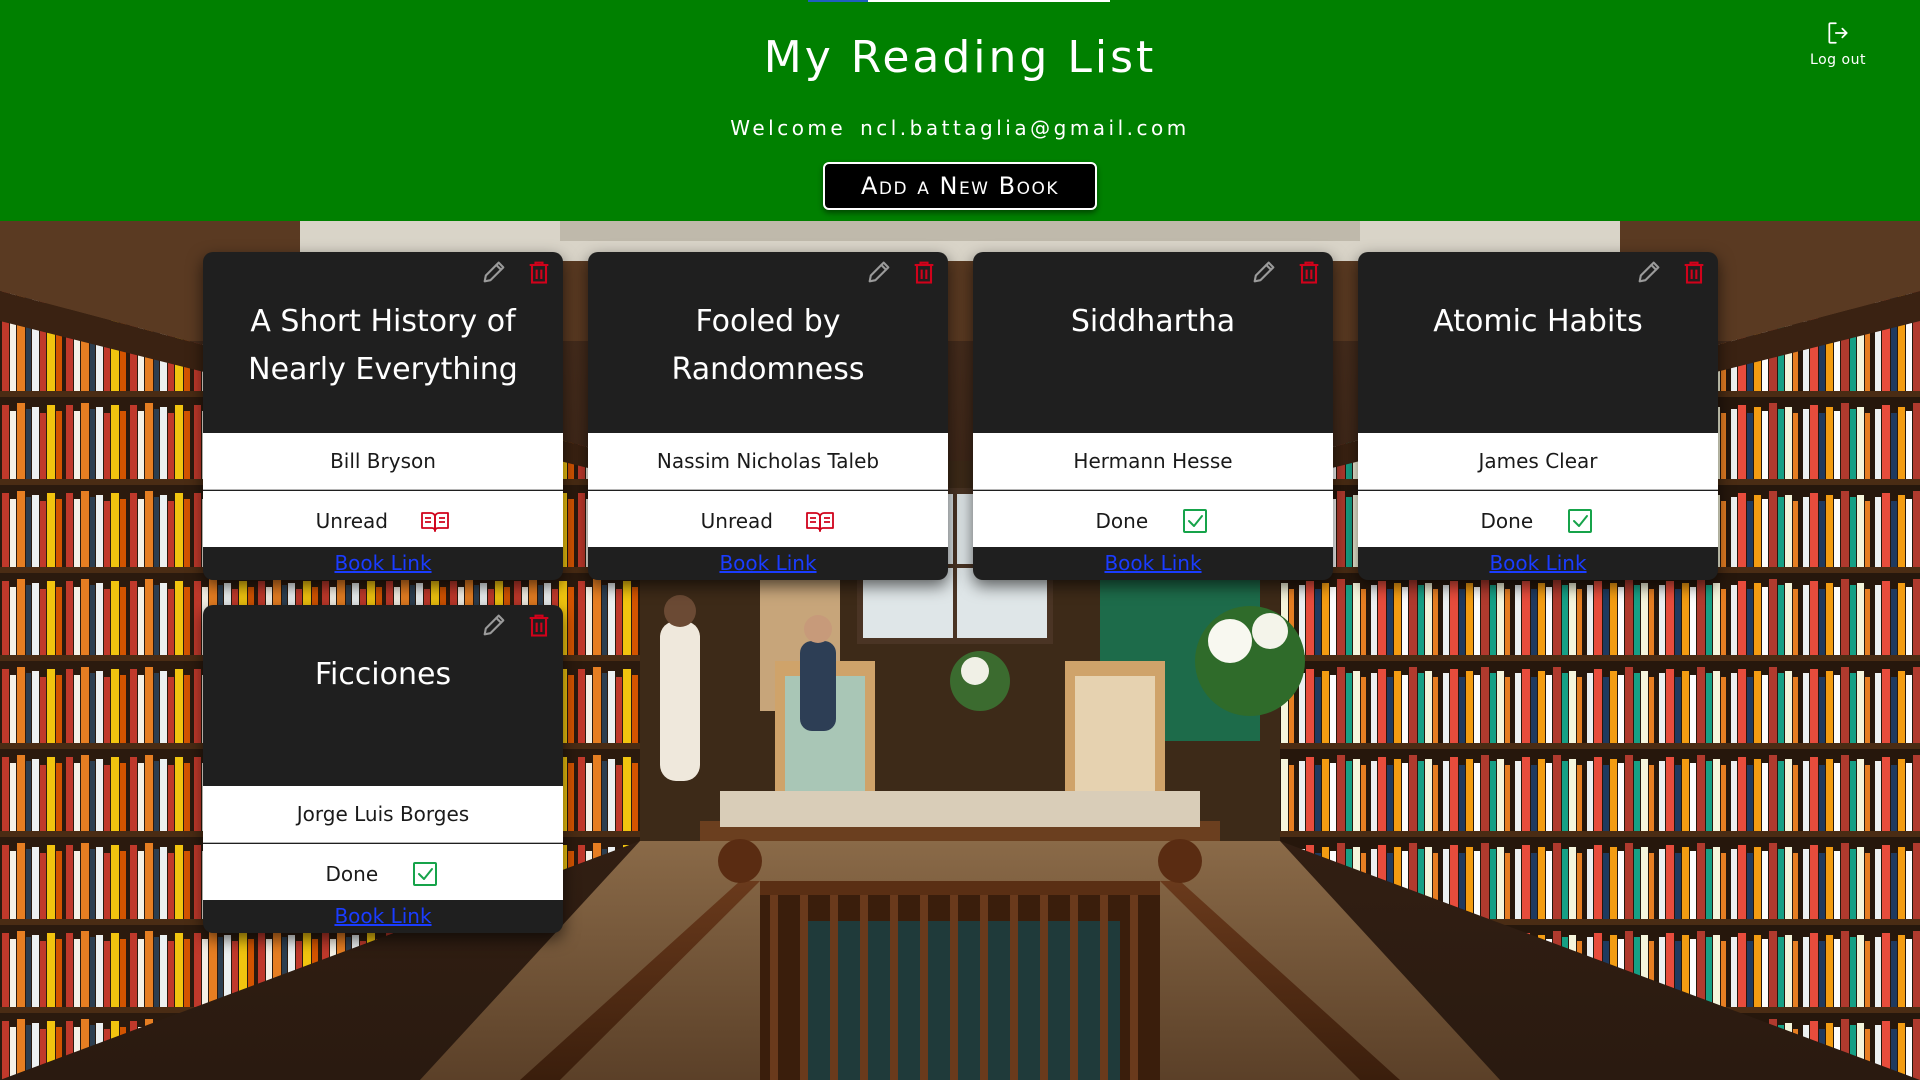 The image size is (1920, 1080). Describe the element at coordinates (1153, 416) in the screenshot. I see `book-card: Siddhartha Hermann Hesse Done Book Link` at that location.